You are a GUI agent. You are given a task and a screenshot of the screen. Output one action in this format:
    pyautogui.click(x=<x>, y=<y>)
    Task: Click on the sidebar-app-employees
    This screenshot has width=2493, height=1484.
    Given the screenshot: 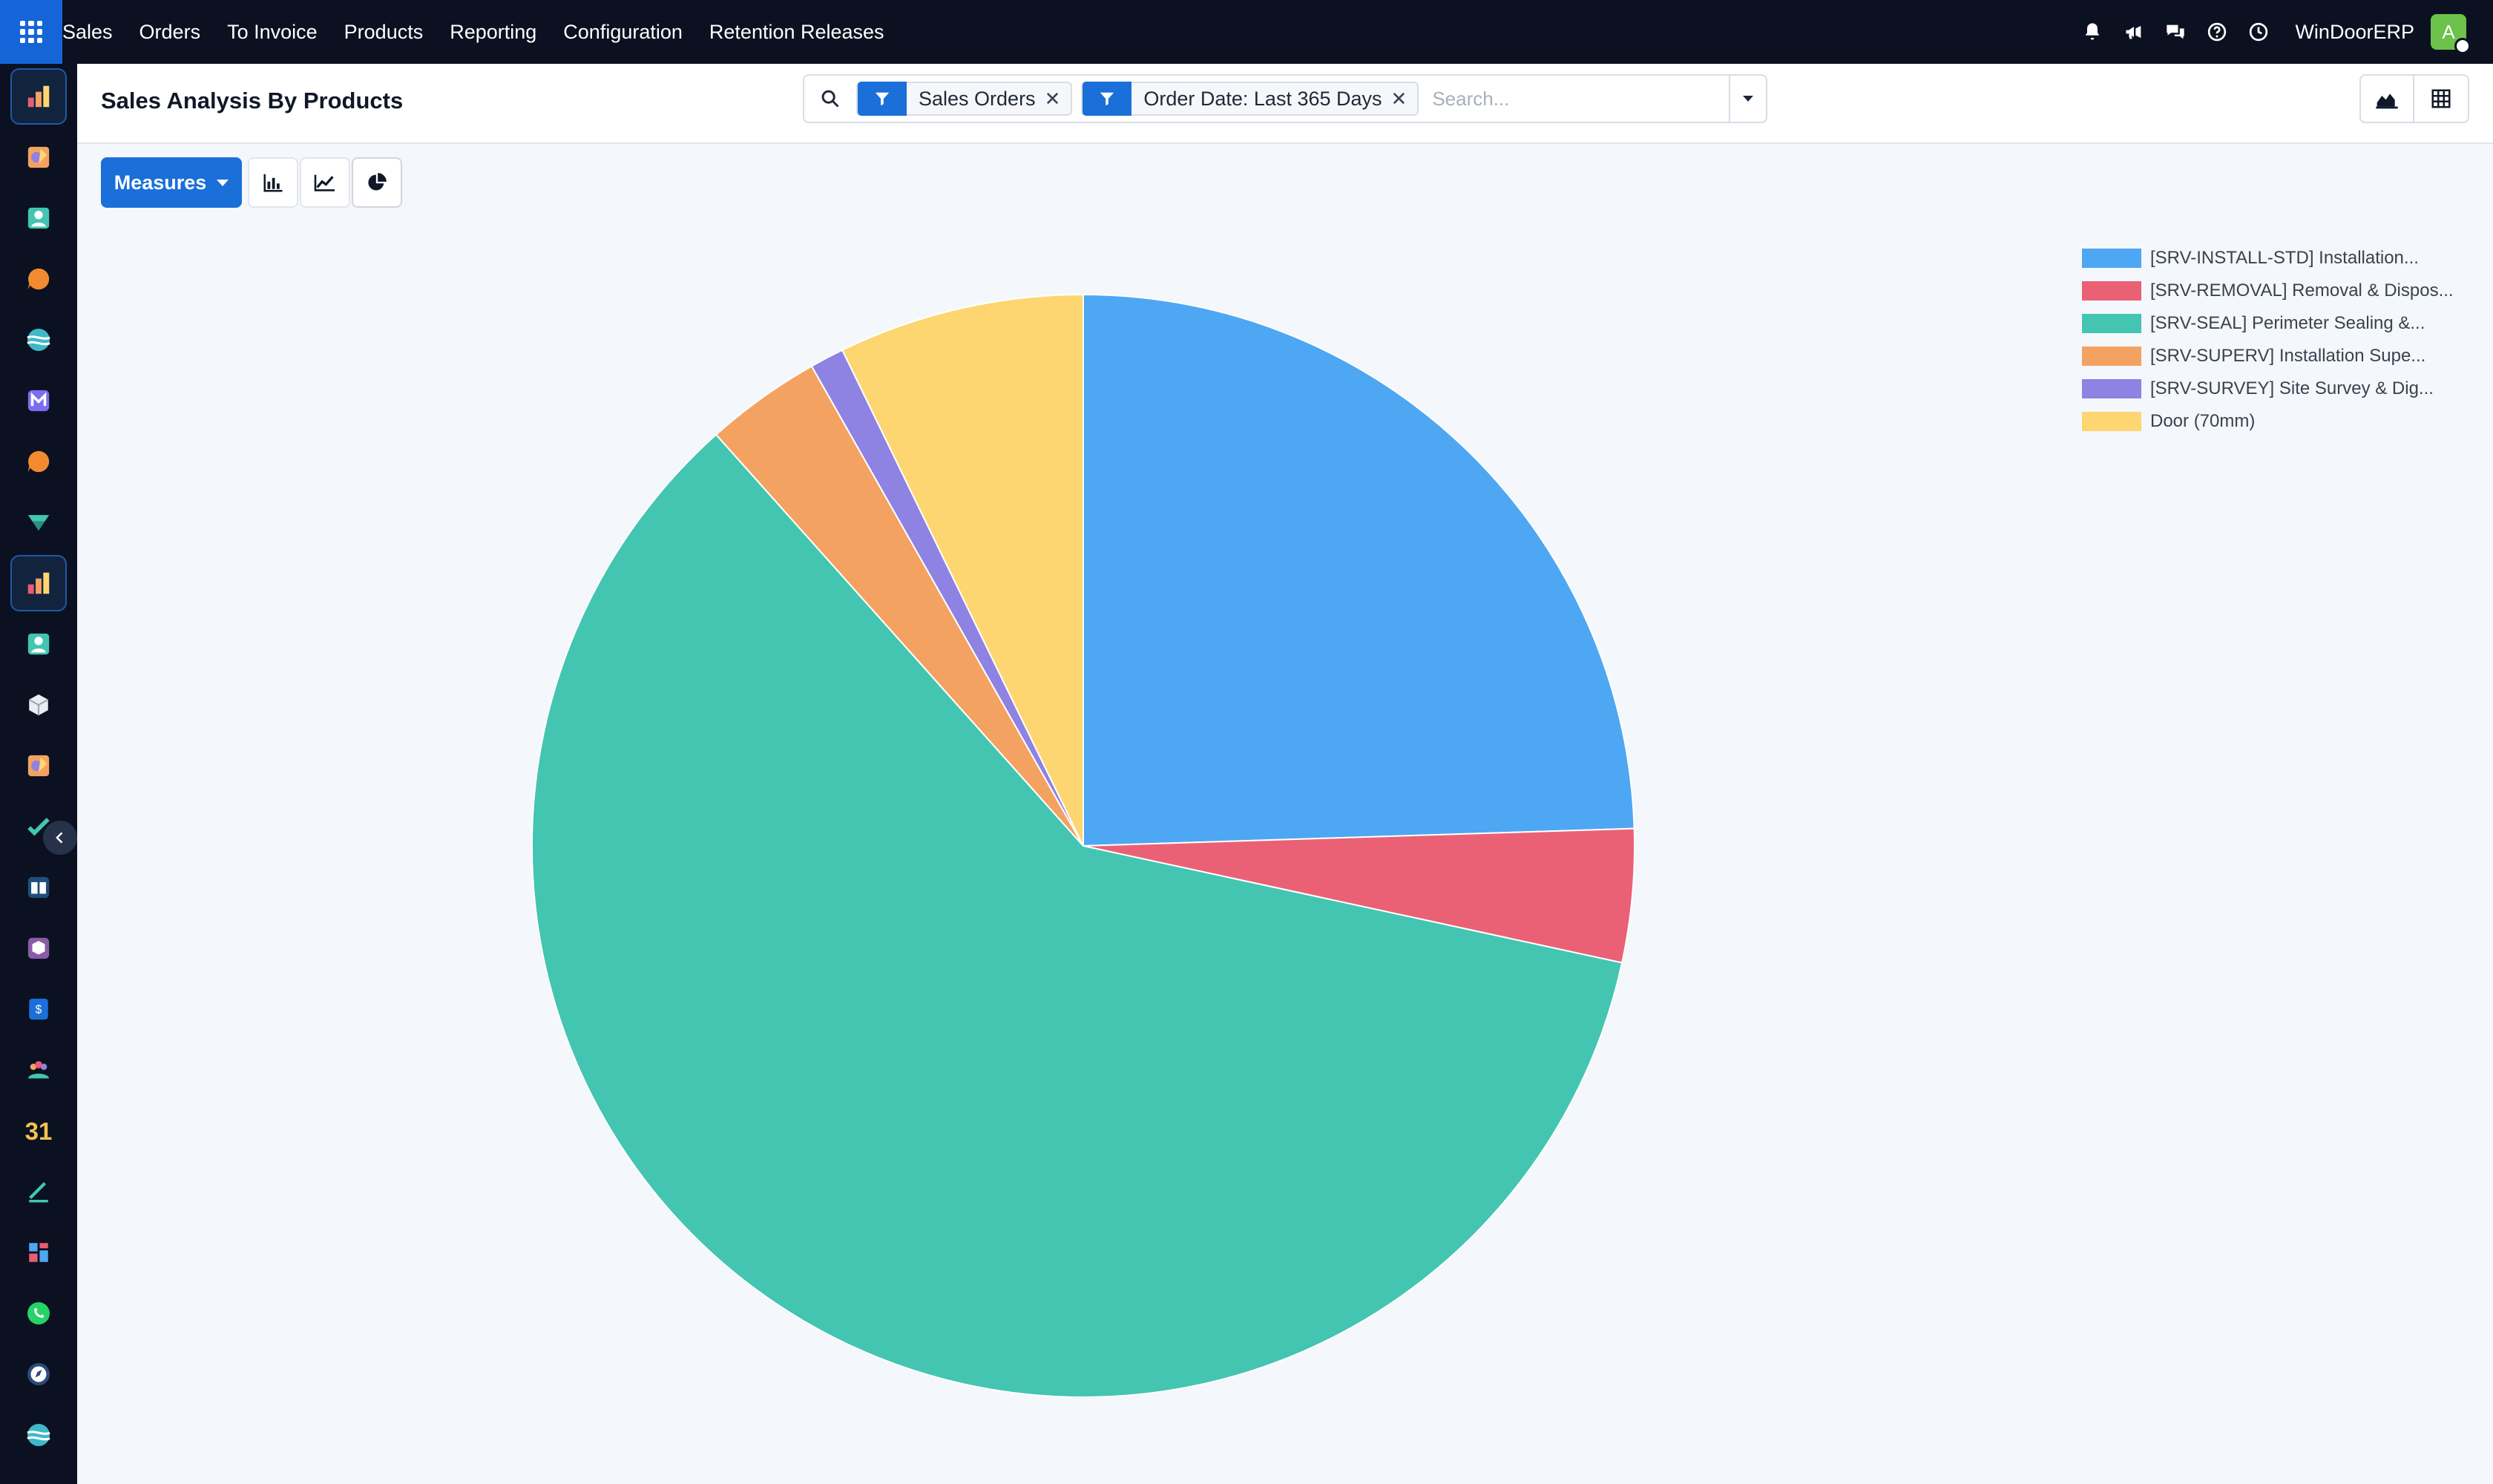 What is the action you would take?
    pyautogui.click(x=38, y=1070)
    